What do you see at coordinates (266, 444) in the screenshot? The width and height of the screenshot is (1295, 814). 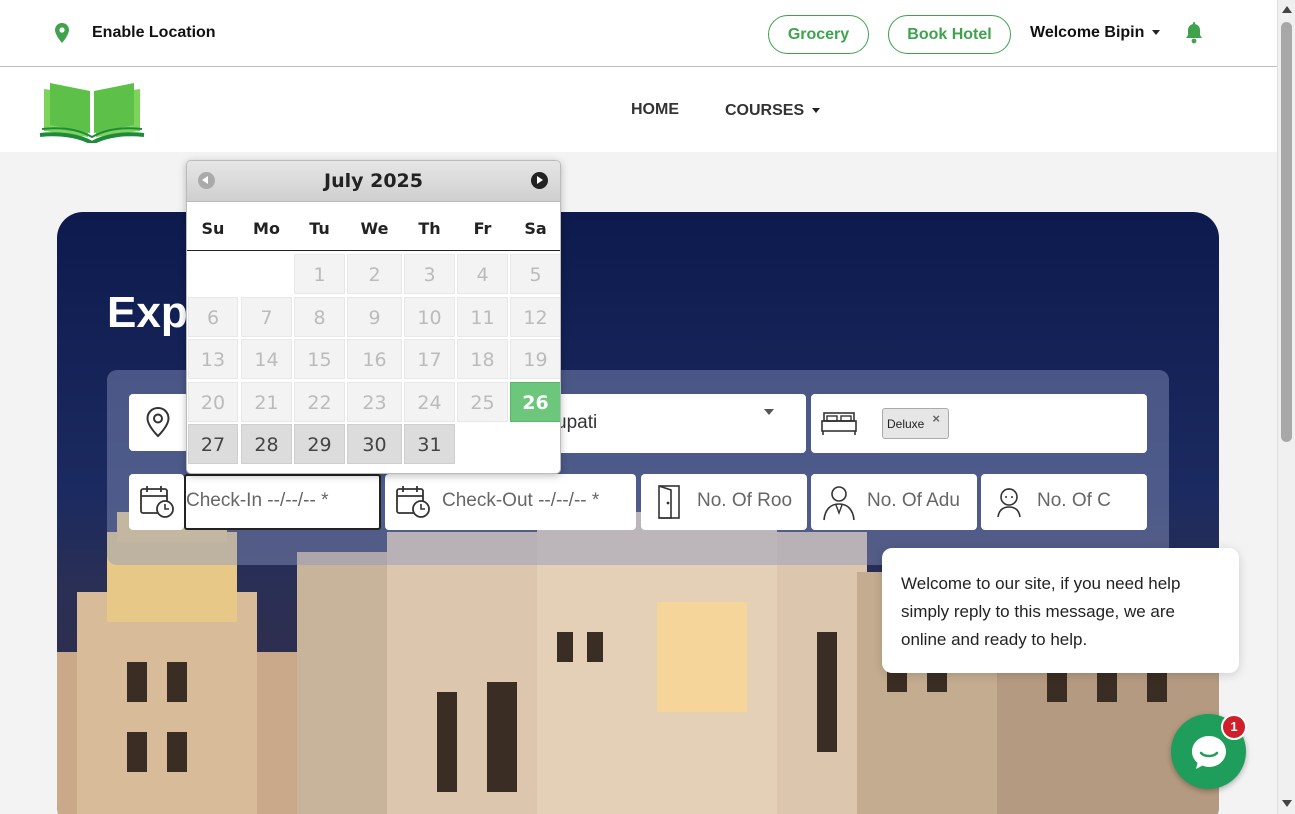 I see `calendar-day: 28` at bounding box center [266, 444].